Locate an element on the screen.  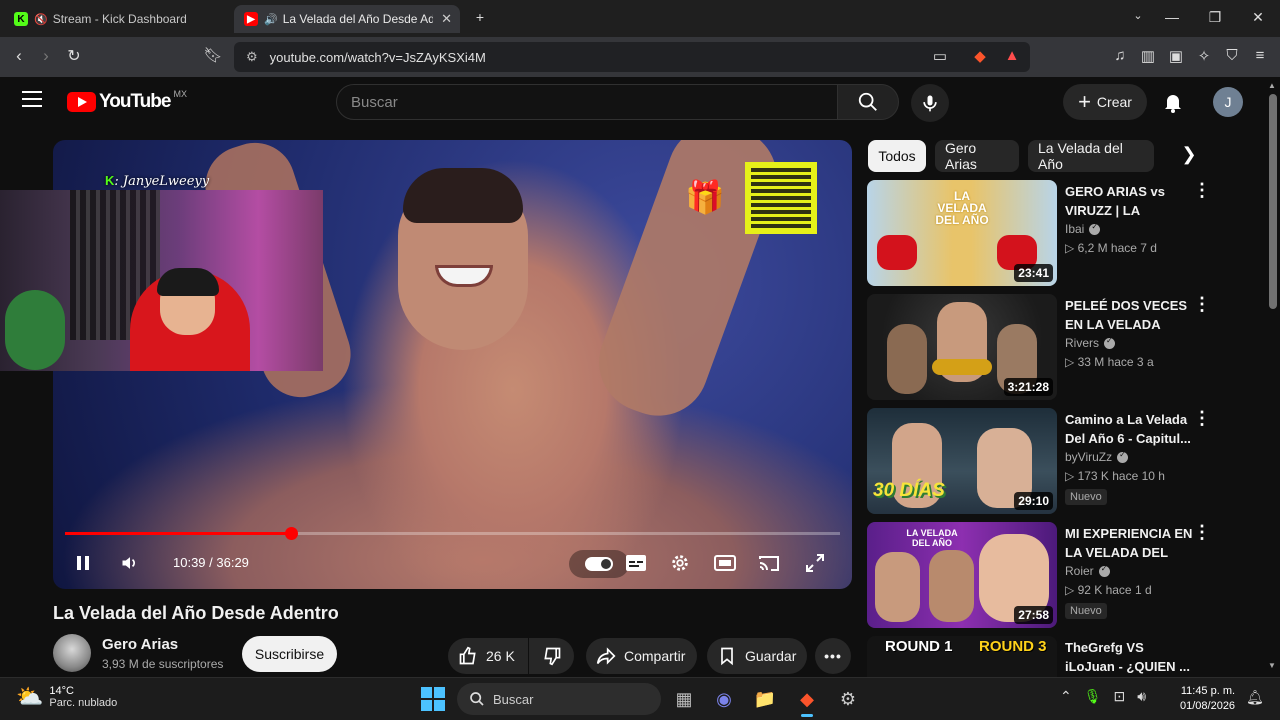
new-tab-icon: + is located at coordinates (480, 17).